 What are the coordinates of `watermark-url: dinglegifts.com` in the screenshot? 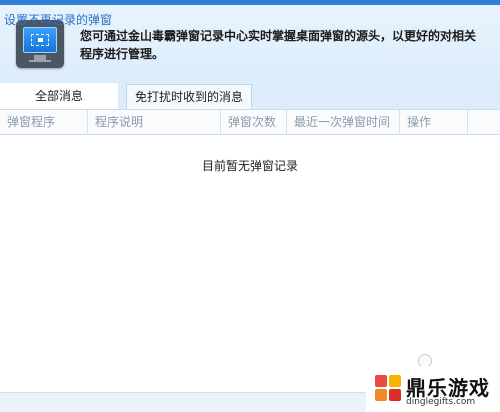 It's located at (441, 402).